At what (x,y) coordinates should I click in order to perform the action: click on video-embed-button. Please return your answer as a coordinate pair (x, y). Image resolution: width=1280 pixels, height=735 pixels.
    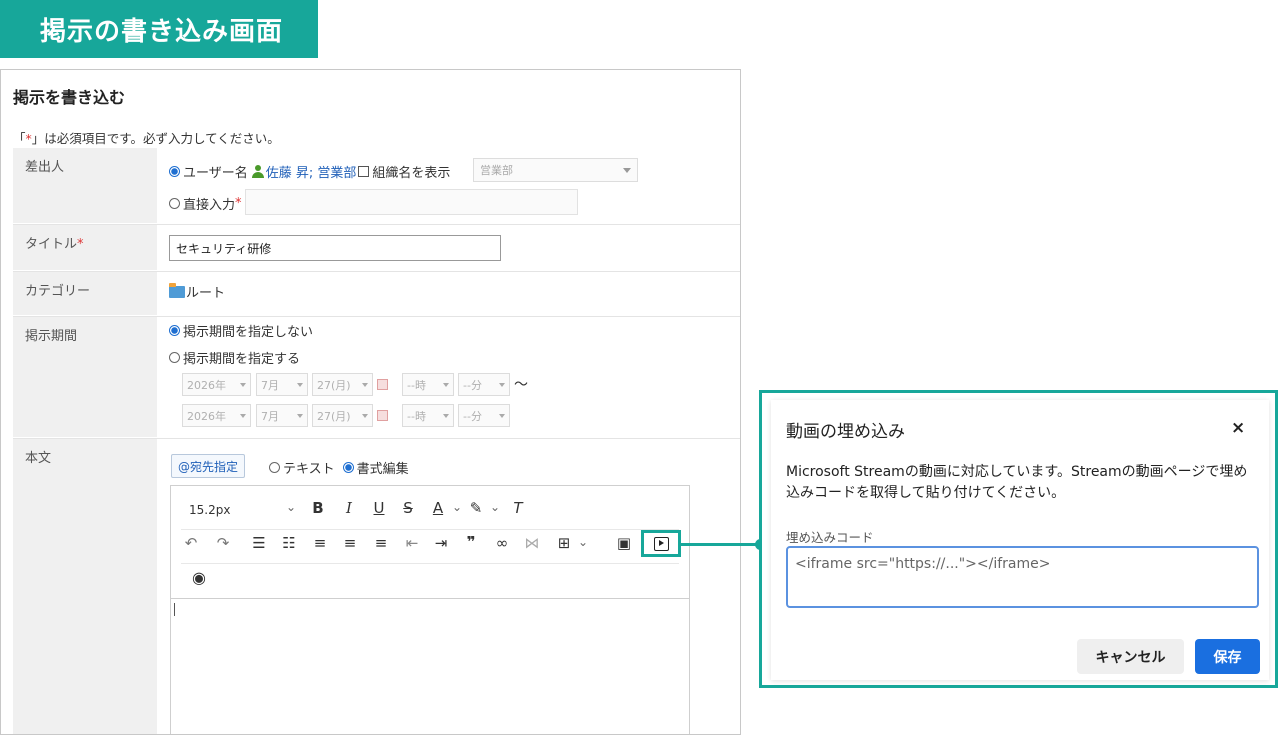
    Looking at the image, I should click on (661, 543).